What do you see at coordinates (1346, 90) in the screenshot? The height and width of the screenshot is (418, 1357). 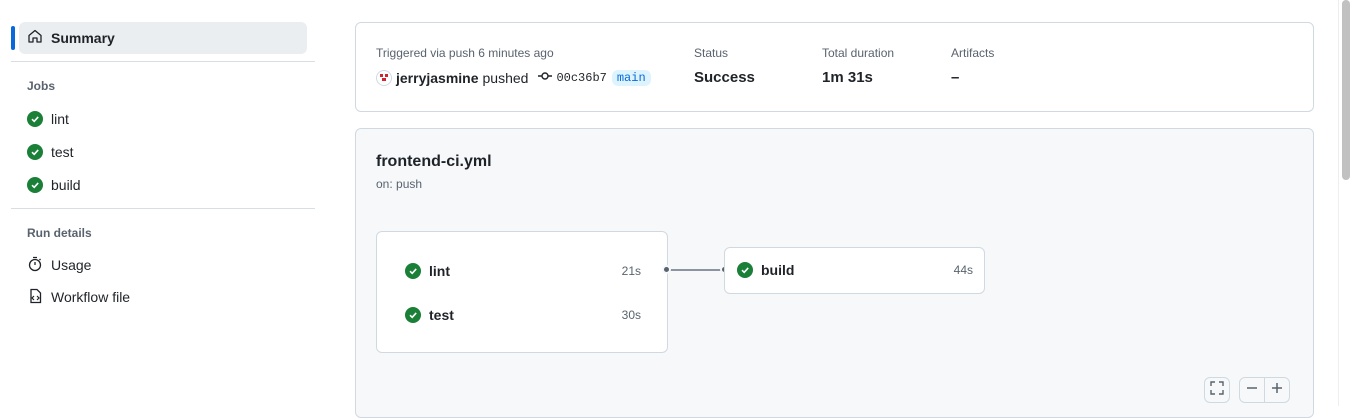 I see `scrollbar-thumb` at bounding box center [1346, 90].